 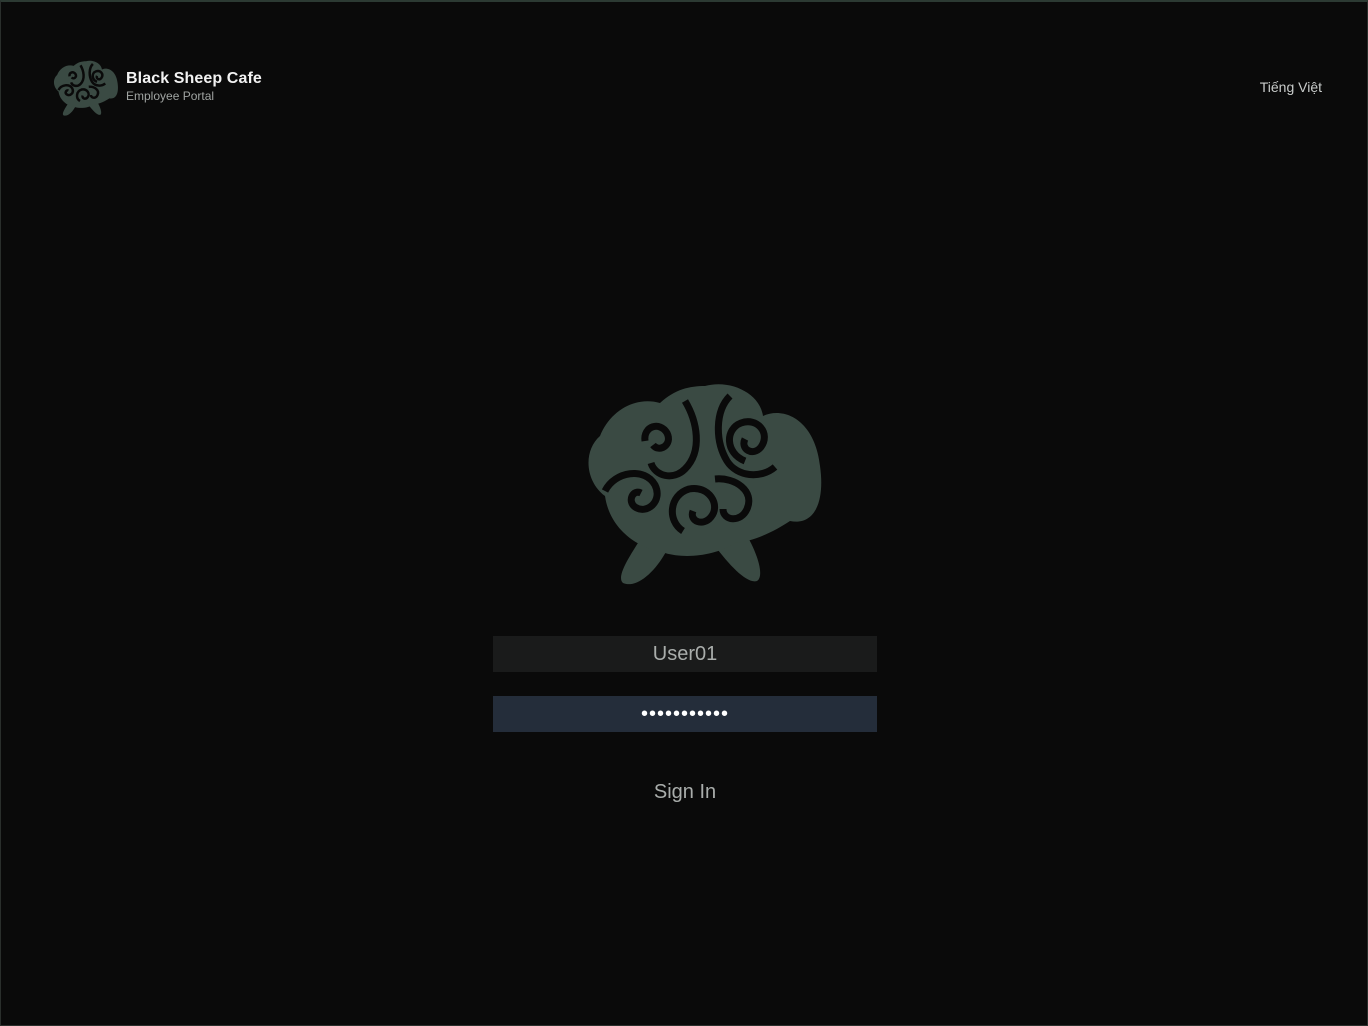 I want to click on app-title: Black Sheep Cafe, so click(x=194, y=78).